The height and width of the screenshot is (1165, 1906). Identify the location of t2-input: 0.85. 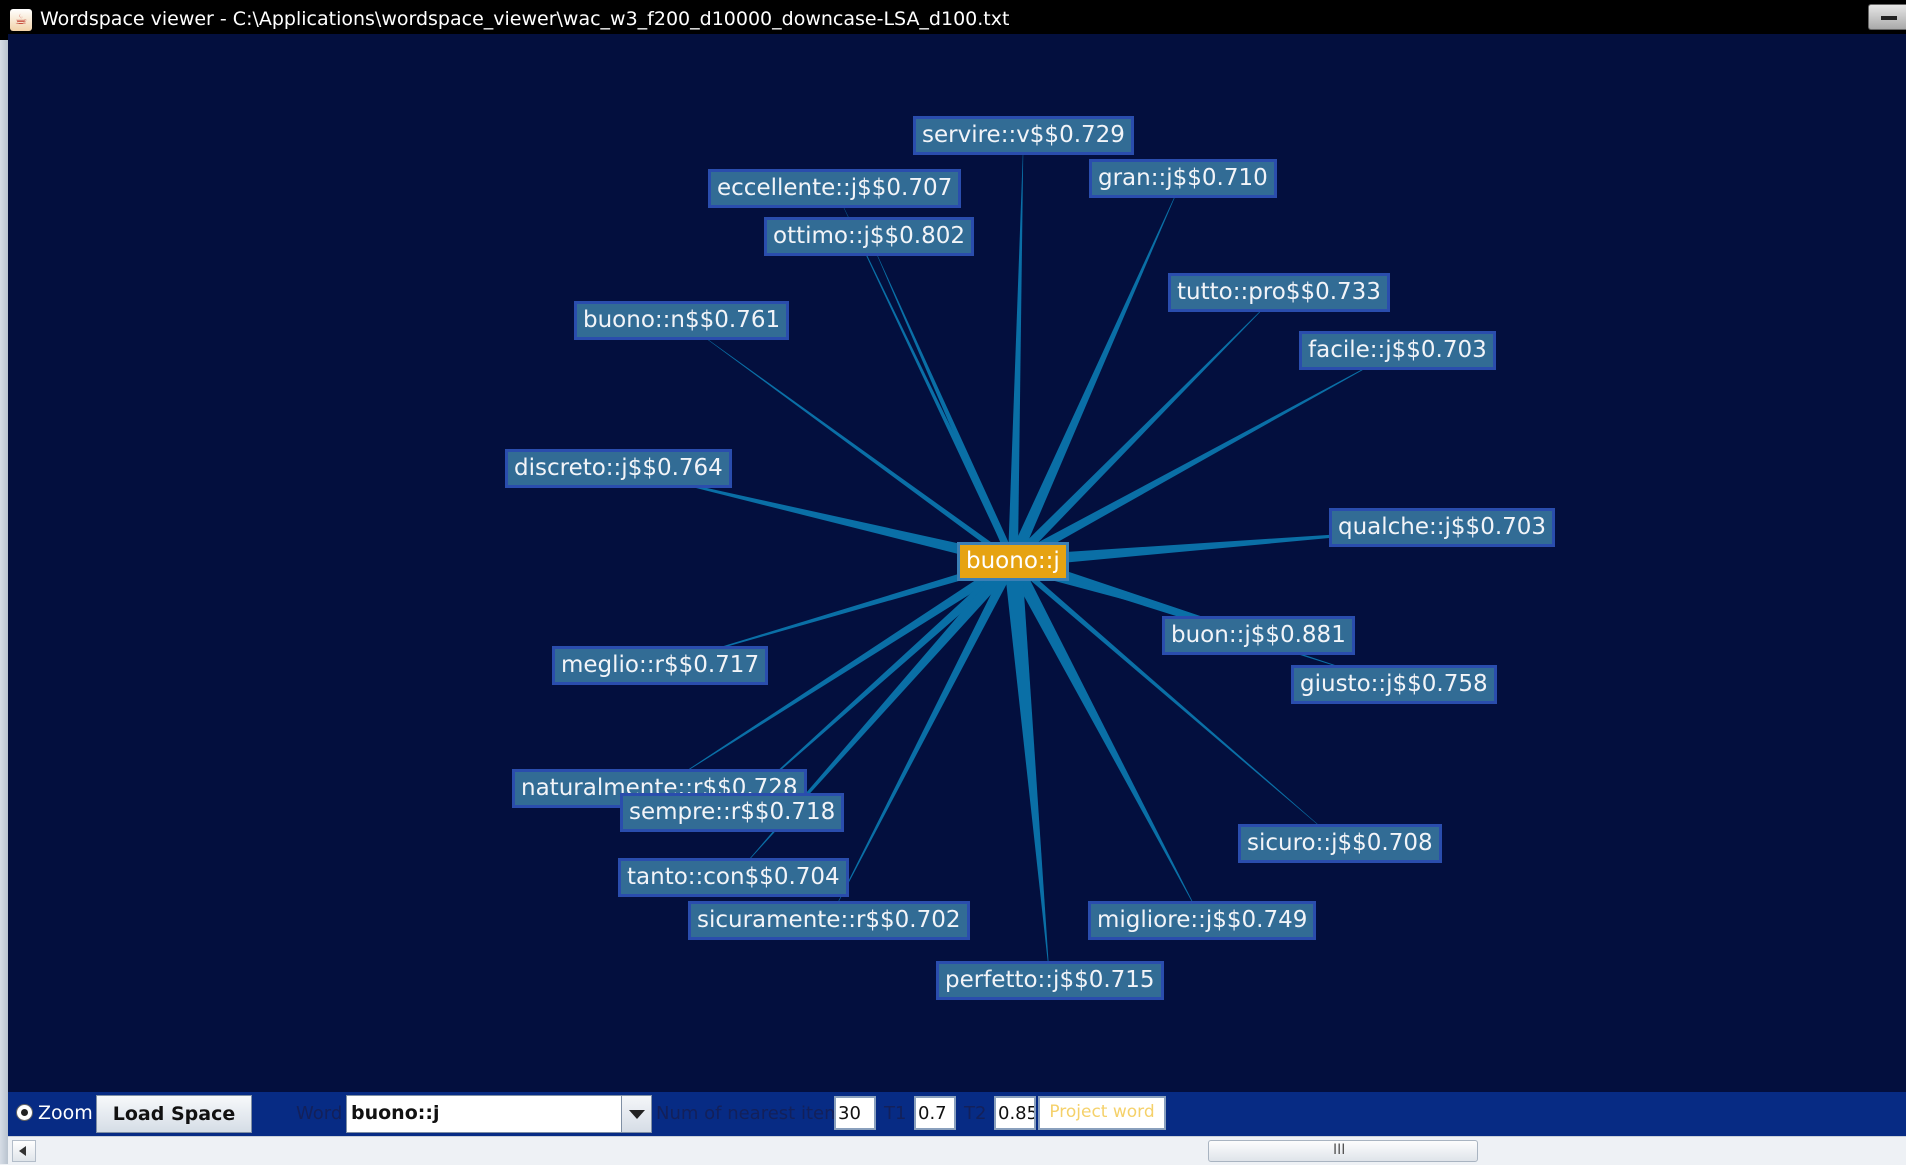
(1015, 1113).